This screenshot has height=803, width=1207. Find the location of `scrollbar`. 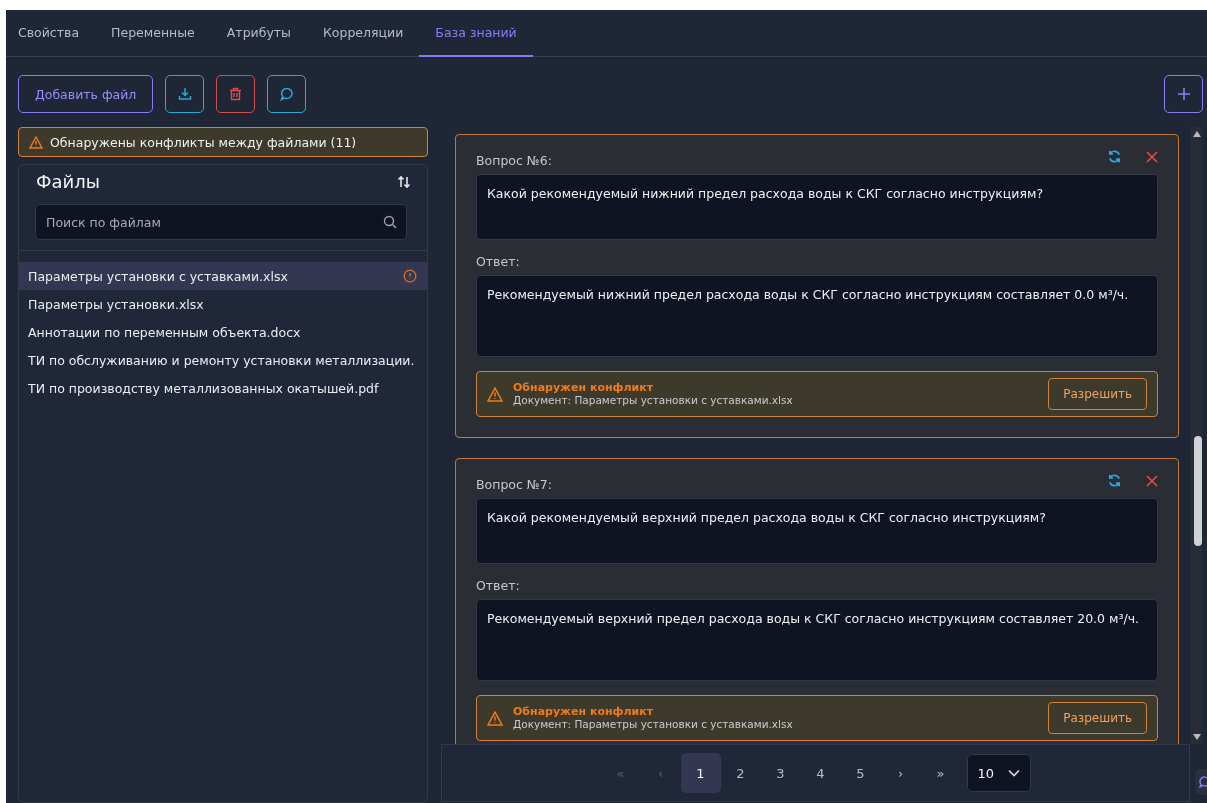

scrollbar is located at coordinates (1196, 435).